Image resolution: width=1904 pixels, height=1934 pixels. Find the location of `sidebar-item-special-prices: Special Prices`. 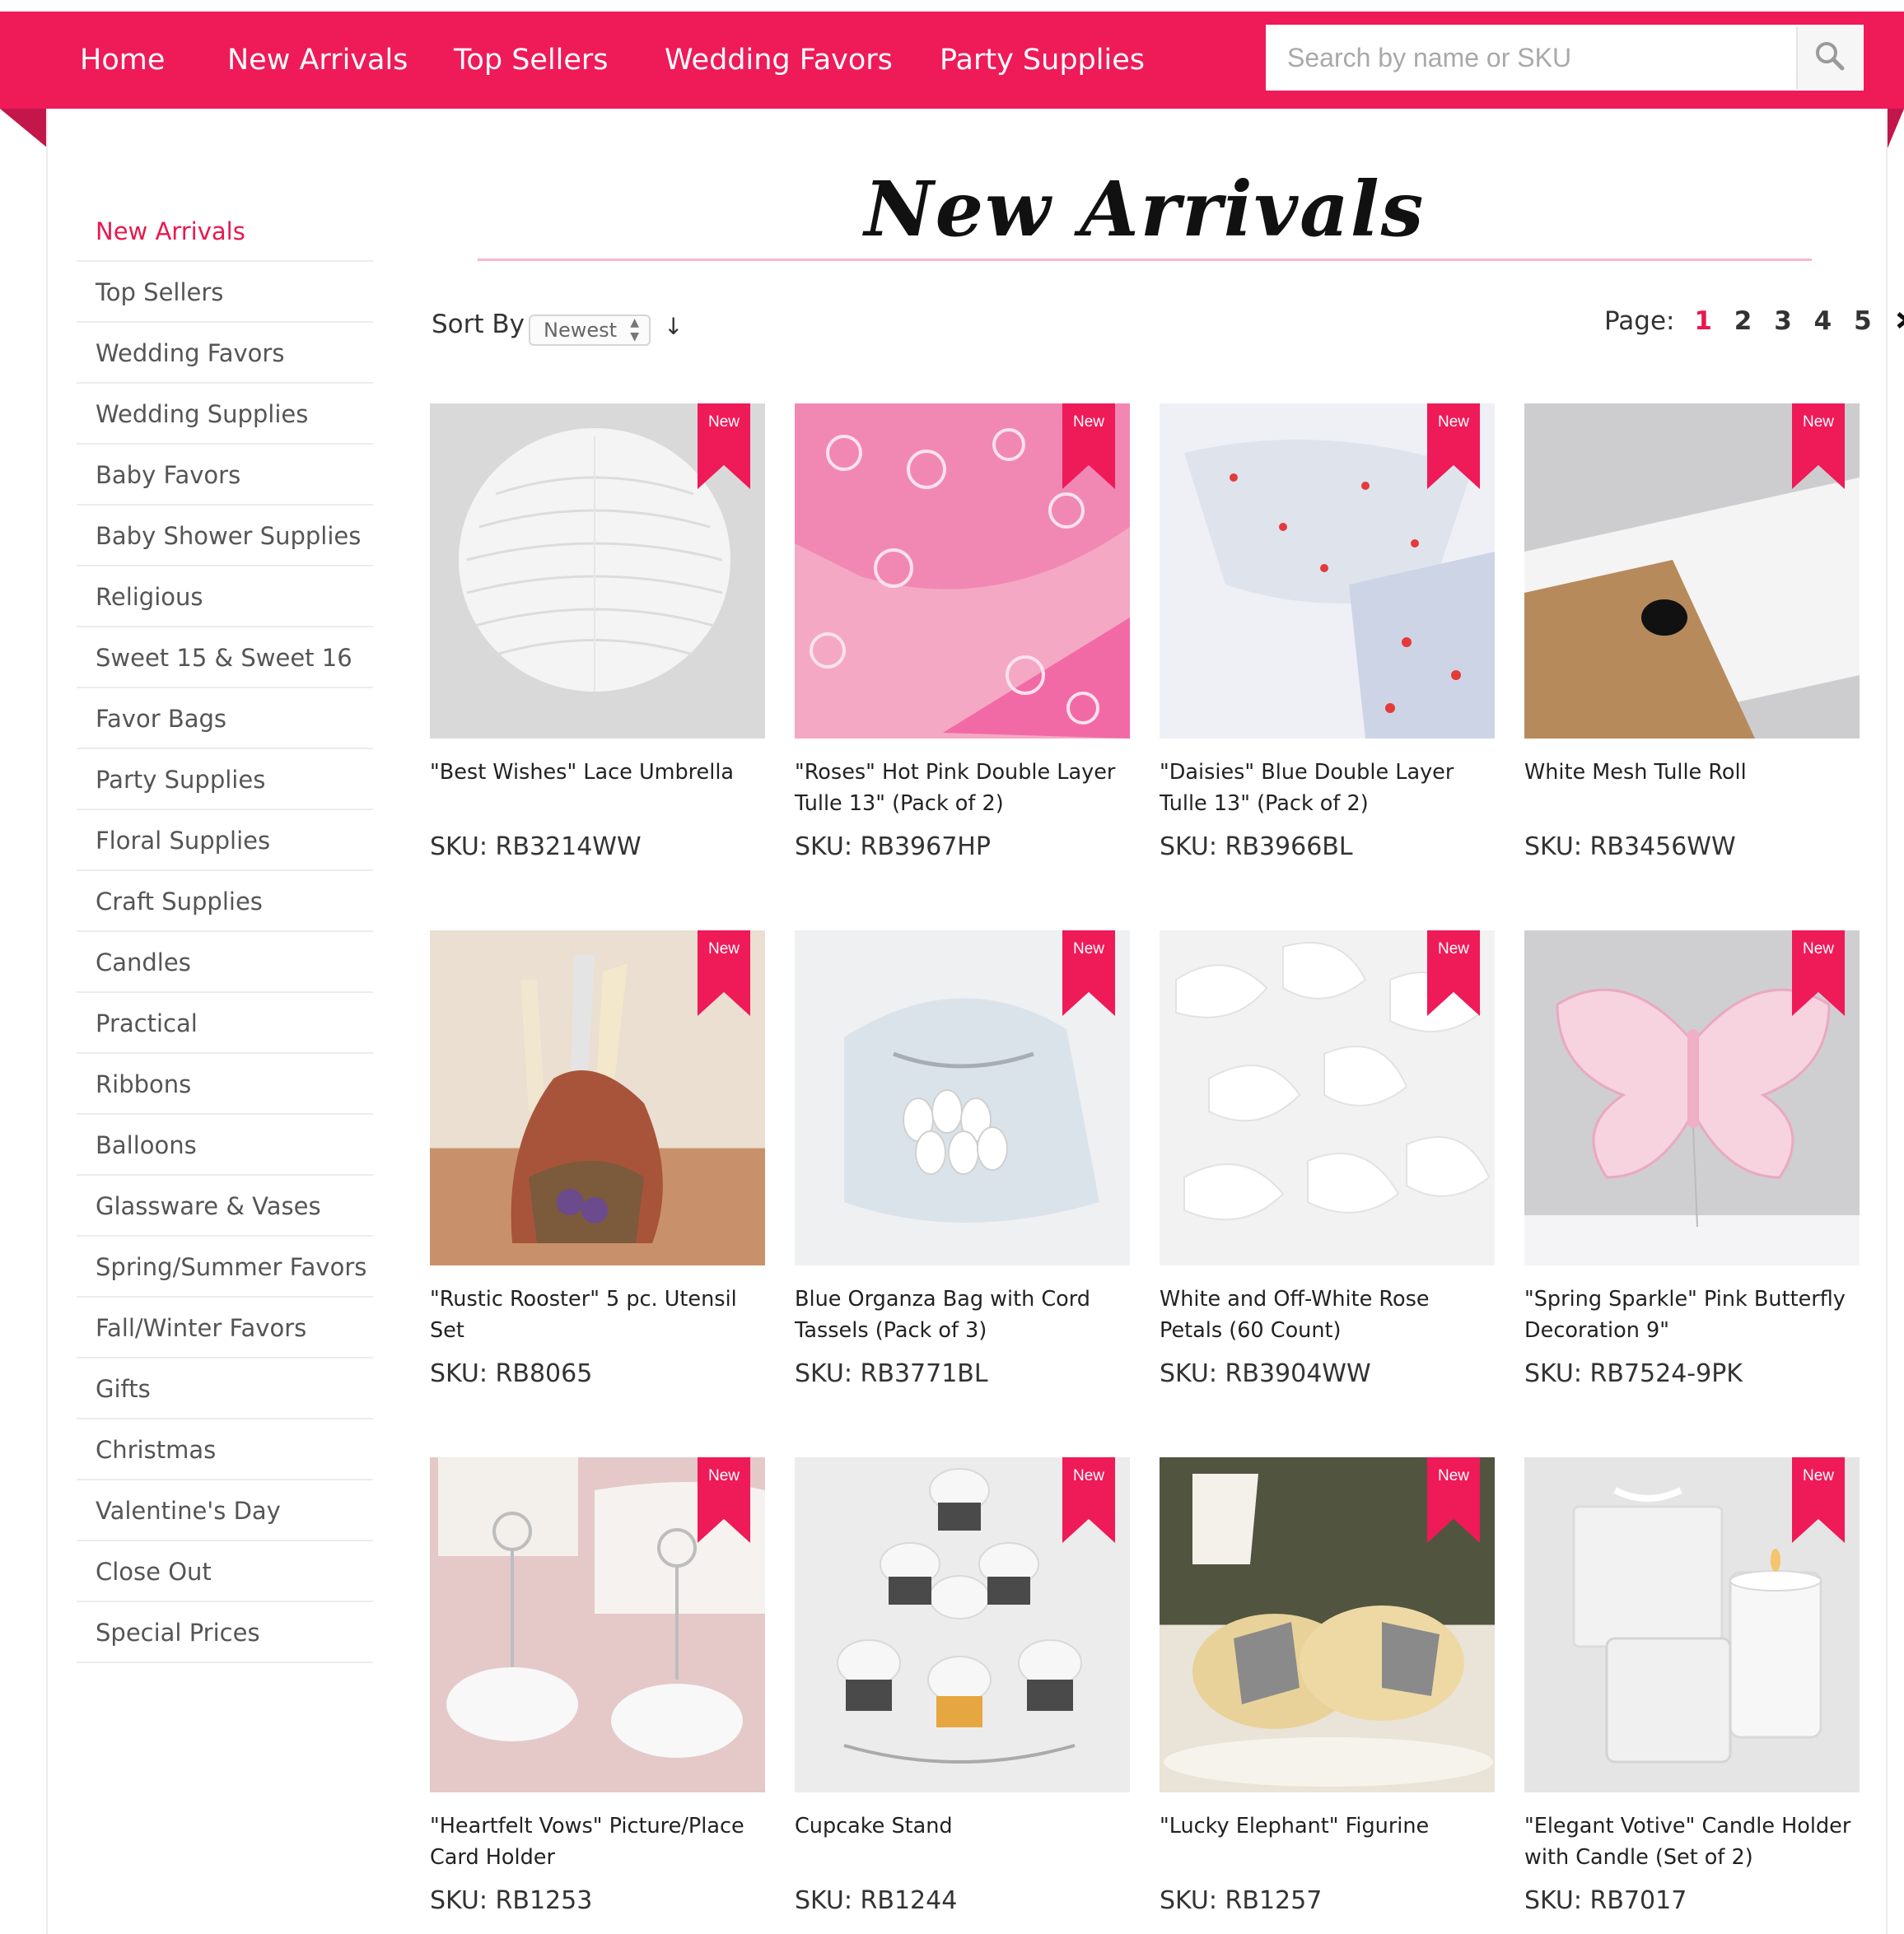

sidebar-item-special-prices: Special Prices is located at coordinates (225, 1632).